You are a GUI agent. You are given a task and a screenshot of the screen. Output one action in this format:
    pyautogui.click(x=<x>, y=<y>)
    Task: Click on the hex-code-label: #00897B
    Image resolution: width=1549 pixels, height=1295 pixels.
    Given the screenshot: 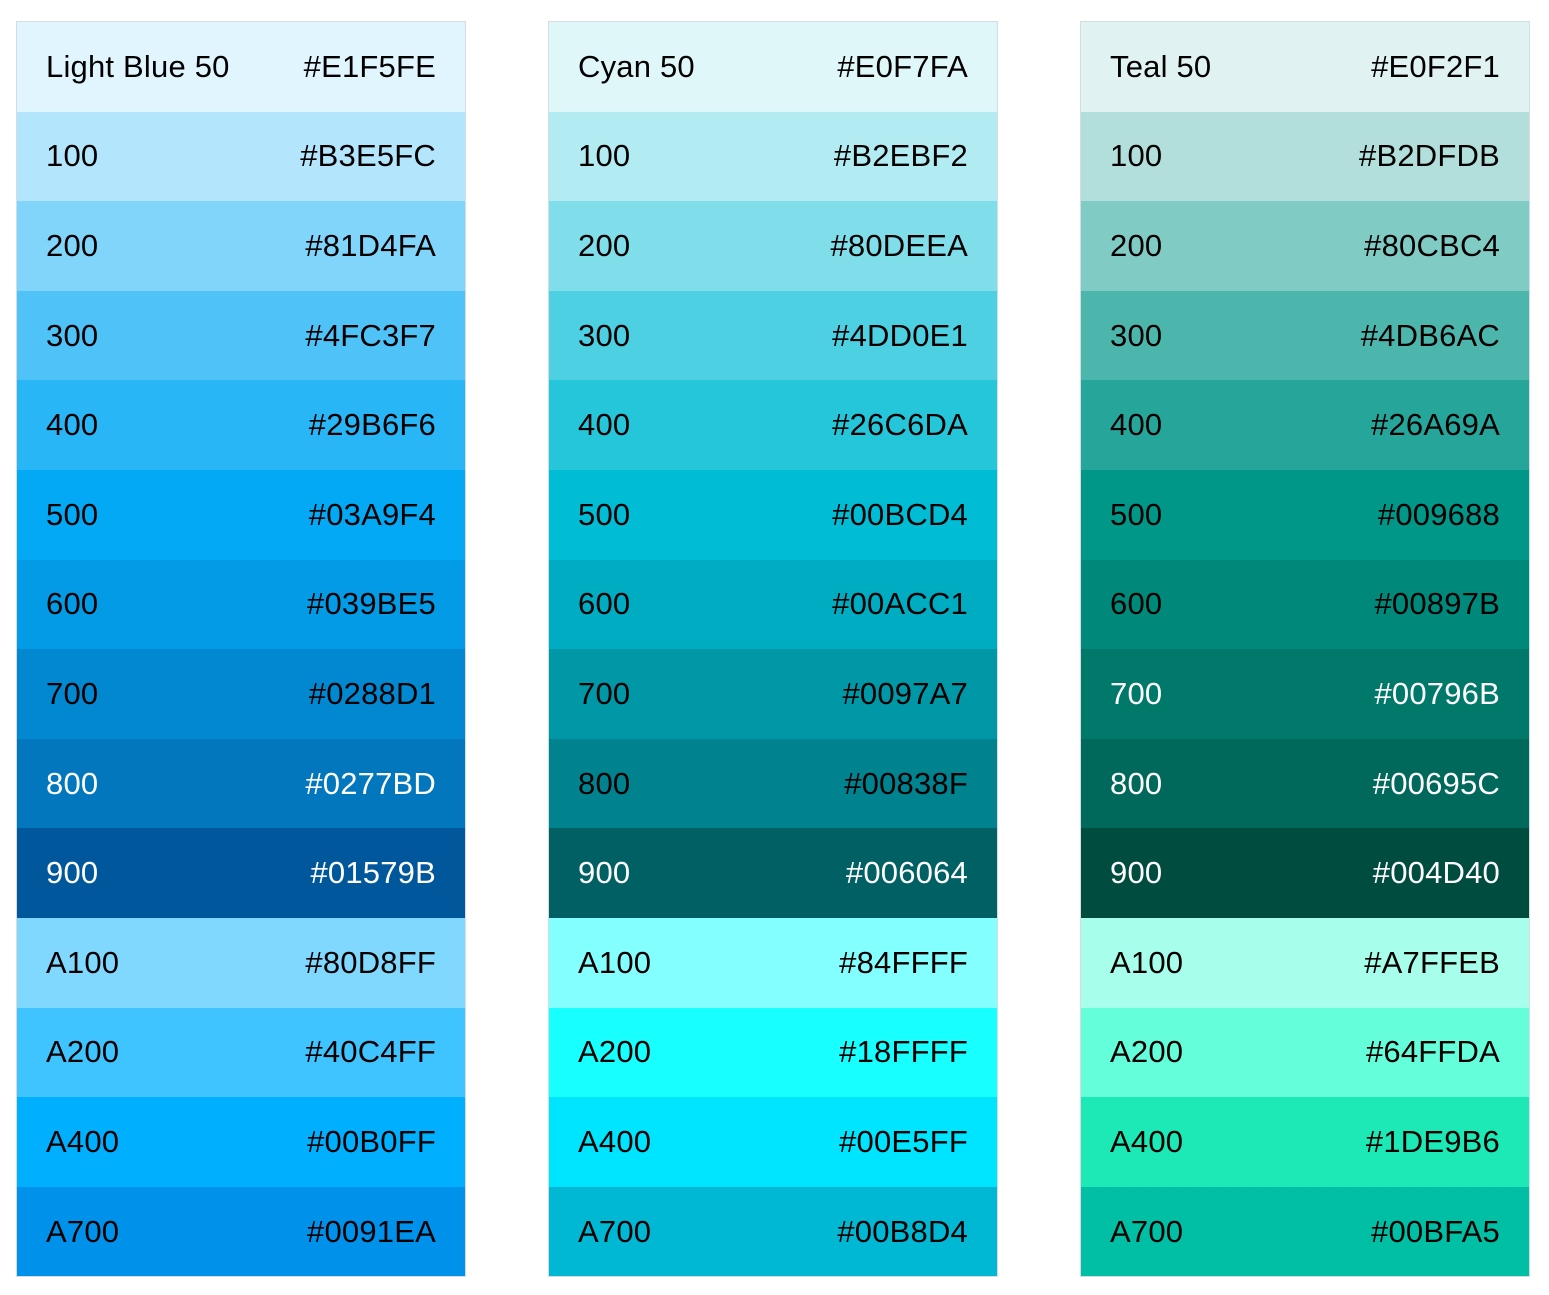 What is the action you would take?
    pyautogui.click(x=1437, y=604)
    